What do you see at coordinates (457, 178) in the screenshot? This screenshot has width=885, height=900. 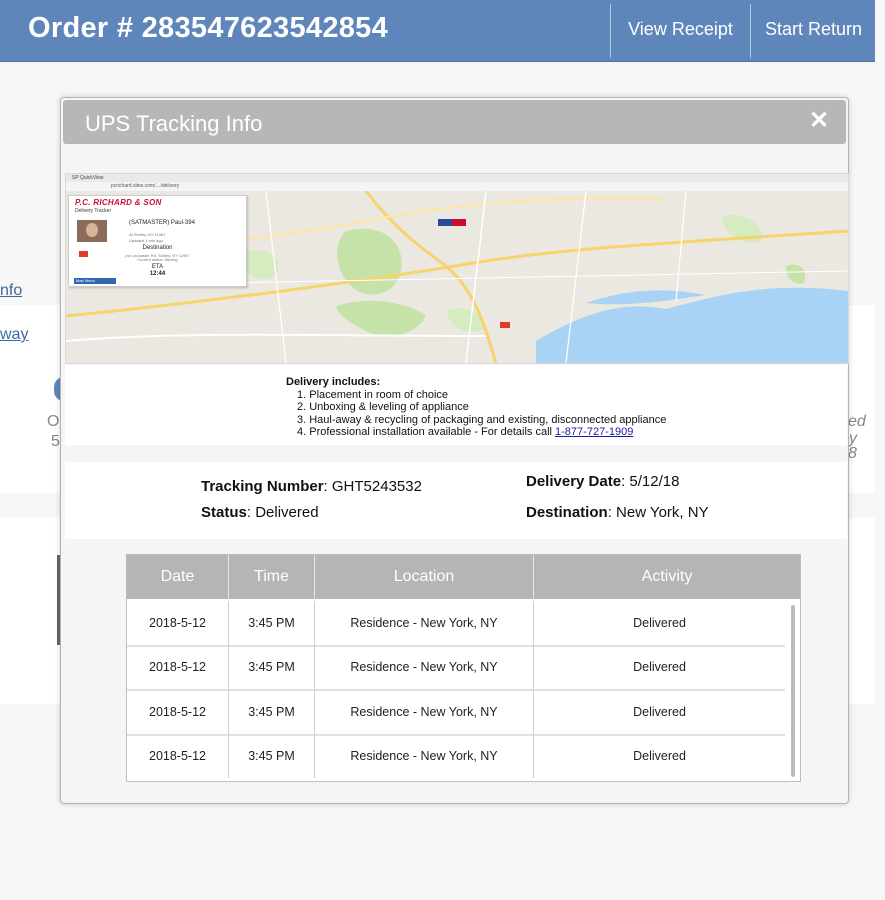 I see `browser-tab-bar: SP QuickView` at bounding box center [457, 178].